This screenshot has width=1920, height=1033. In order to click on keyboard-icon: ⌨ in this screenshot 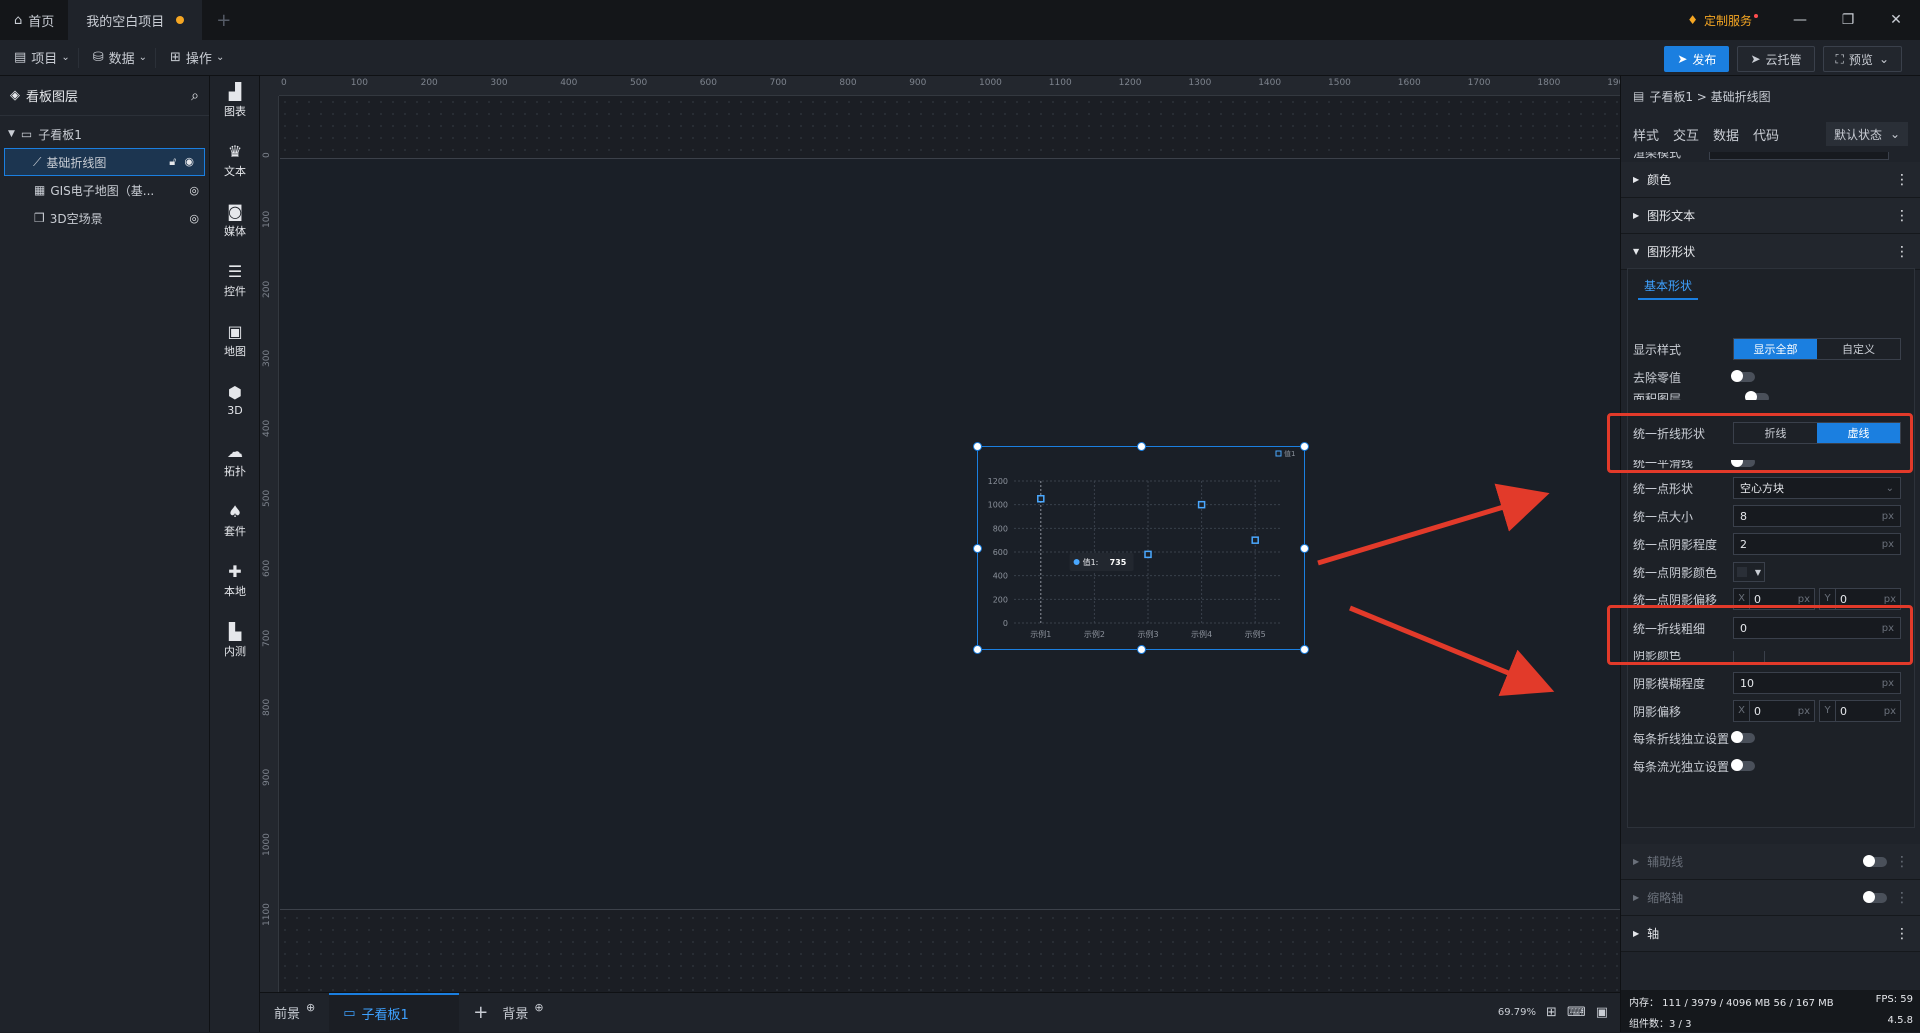, I will do `click(1576, 1012)`.